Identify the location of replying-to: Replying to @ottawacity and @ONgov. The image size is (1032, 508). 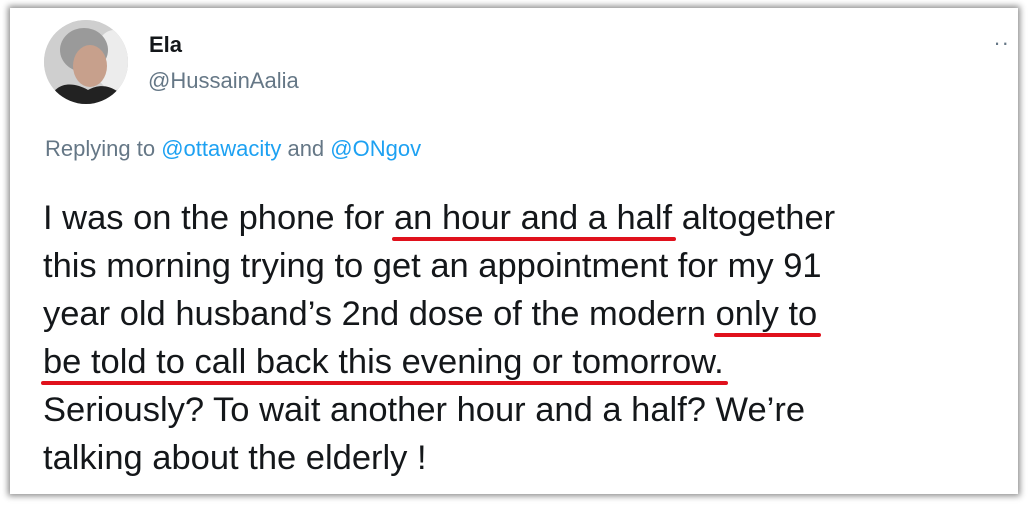
(233, 149).